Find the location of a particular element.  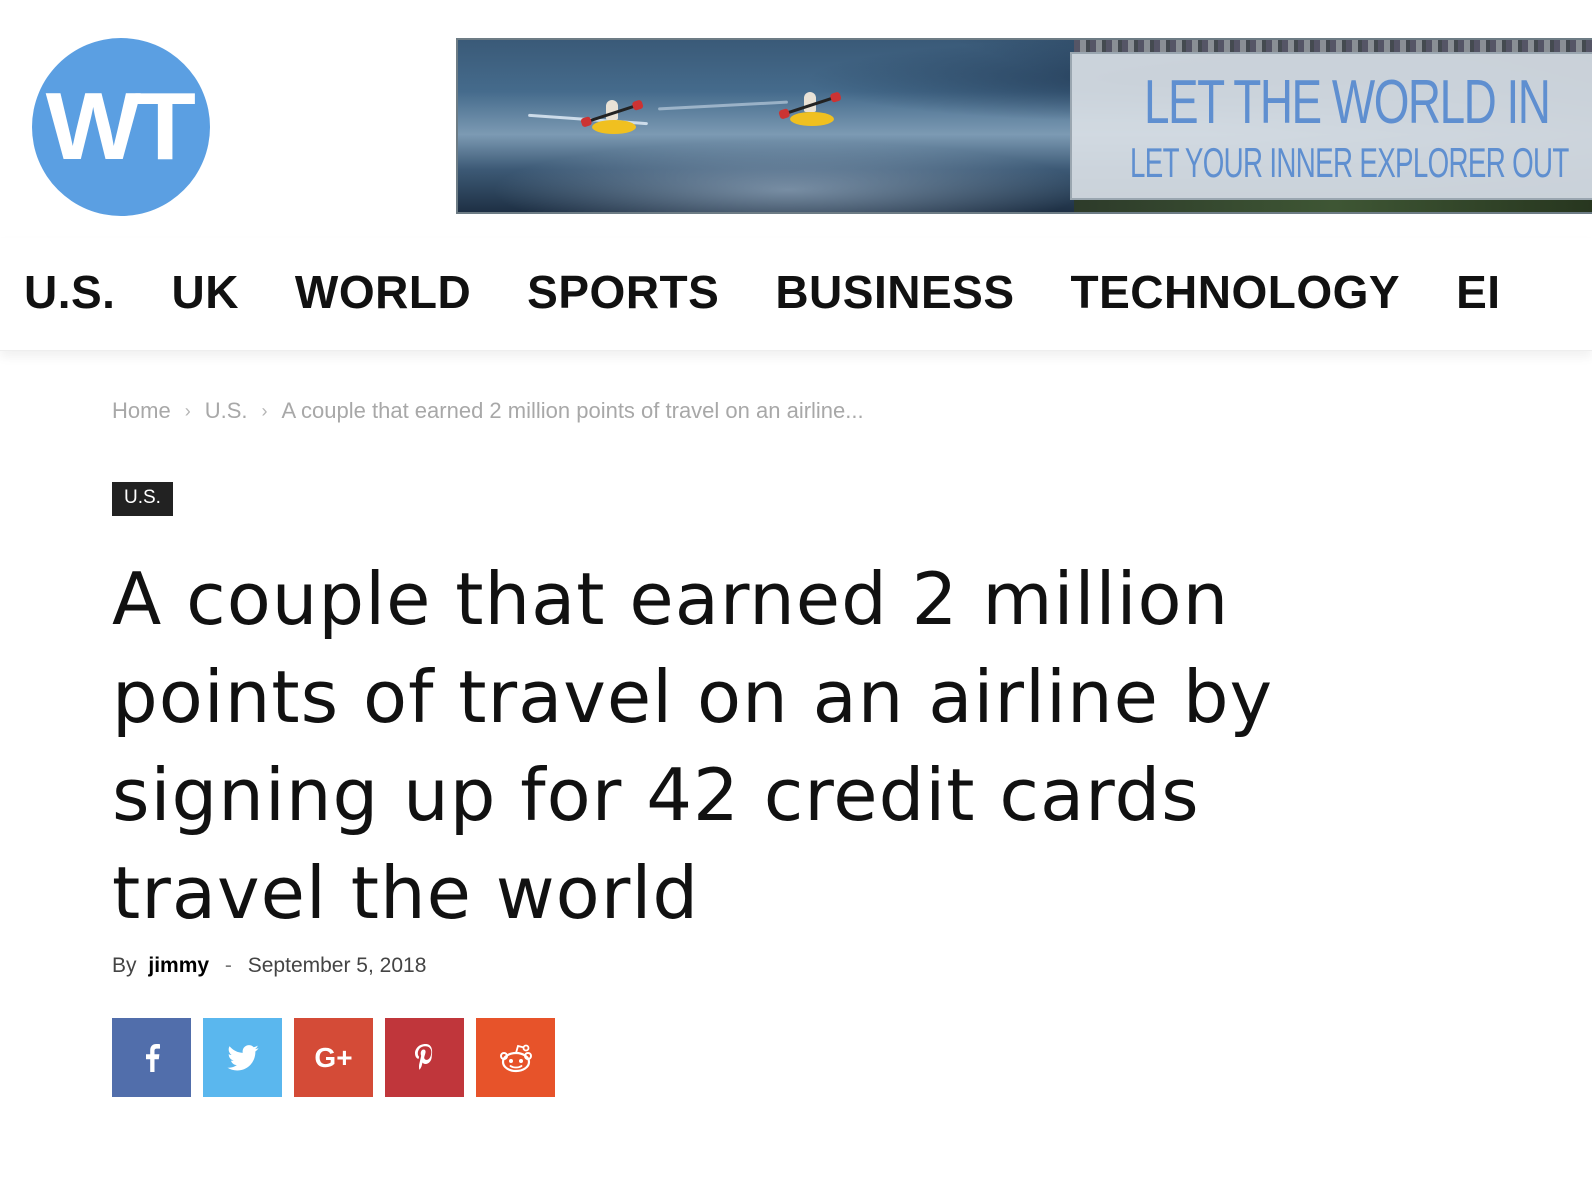

nav-item-us: U.S. is located at coordinates (69, 292).